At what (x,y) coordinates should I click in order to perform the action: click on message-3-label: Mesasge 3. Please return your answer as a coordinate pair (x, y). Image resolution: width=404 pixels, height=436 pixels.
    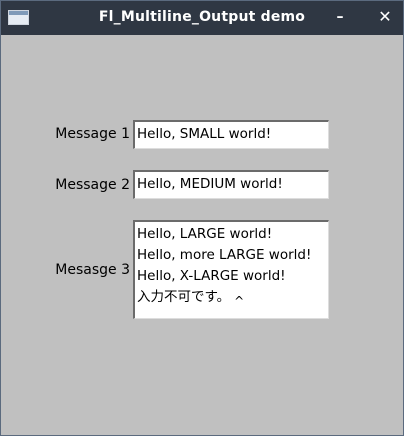
    Looking at the image, I should click on (92, 270).